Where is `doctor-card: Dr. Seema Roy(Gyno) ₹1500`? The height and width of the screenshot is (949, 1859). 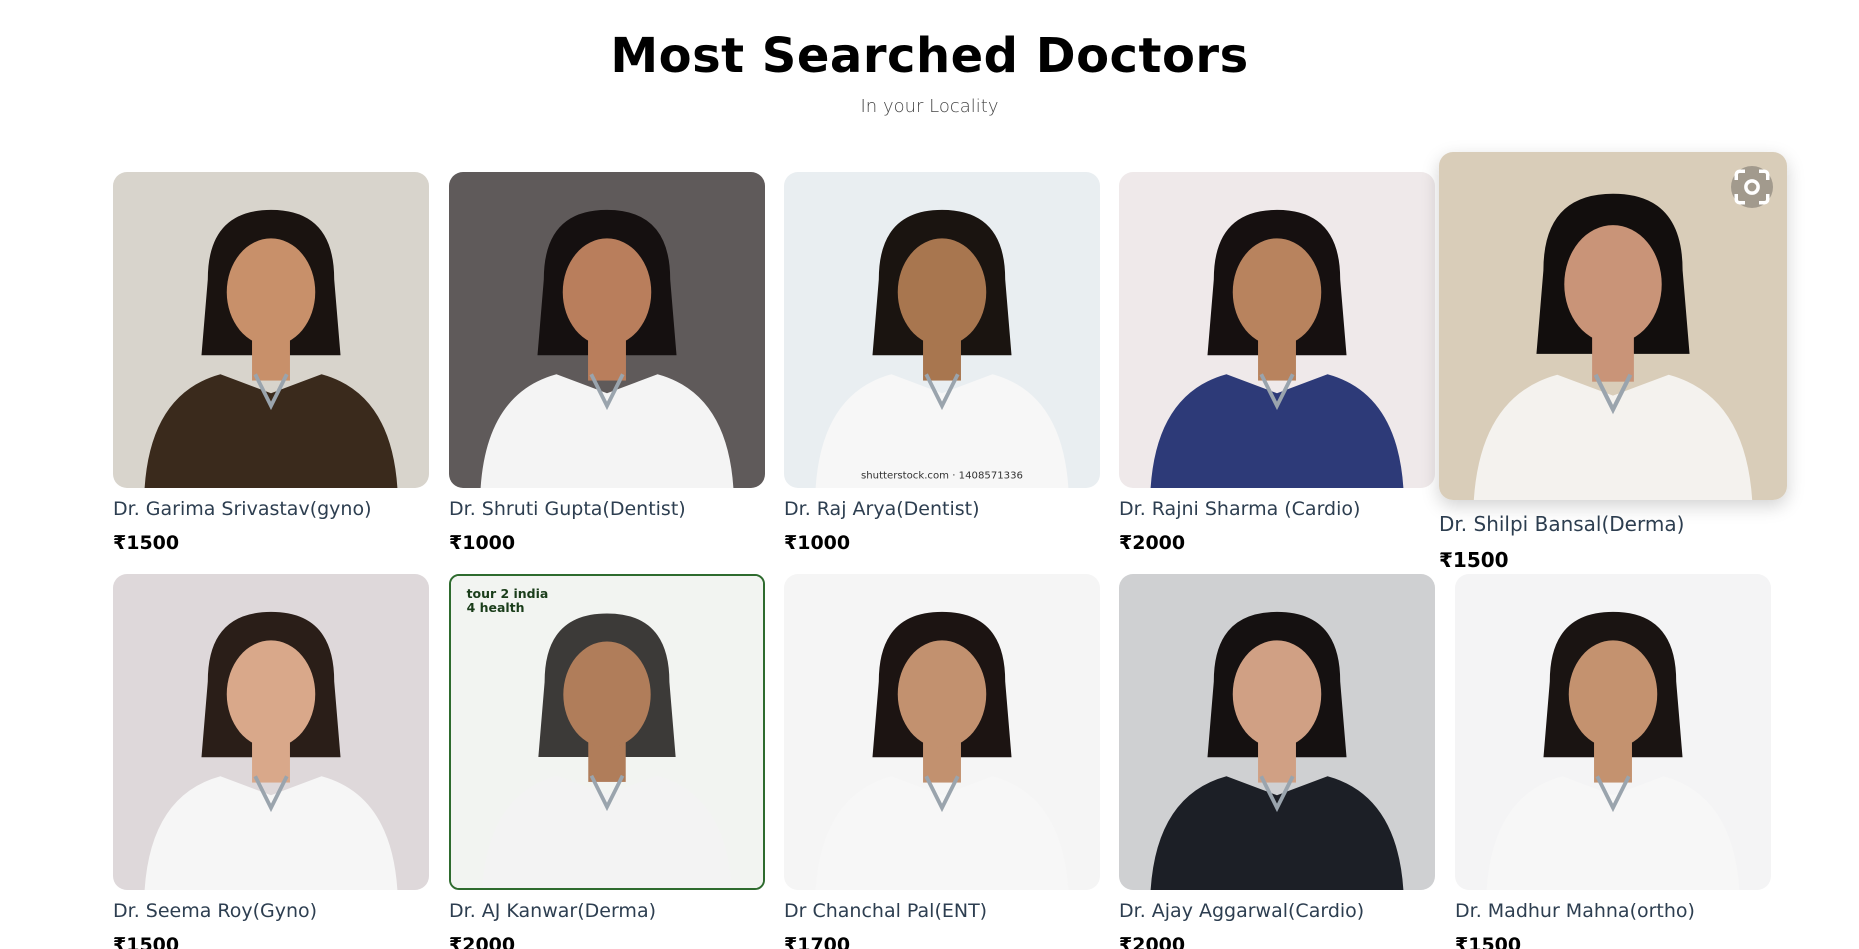 doctor-card: Dr. Seema Roy(Gyno) ₹1500 is located at coordinates (271, 761).